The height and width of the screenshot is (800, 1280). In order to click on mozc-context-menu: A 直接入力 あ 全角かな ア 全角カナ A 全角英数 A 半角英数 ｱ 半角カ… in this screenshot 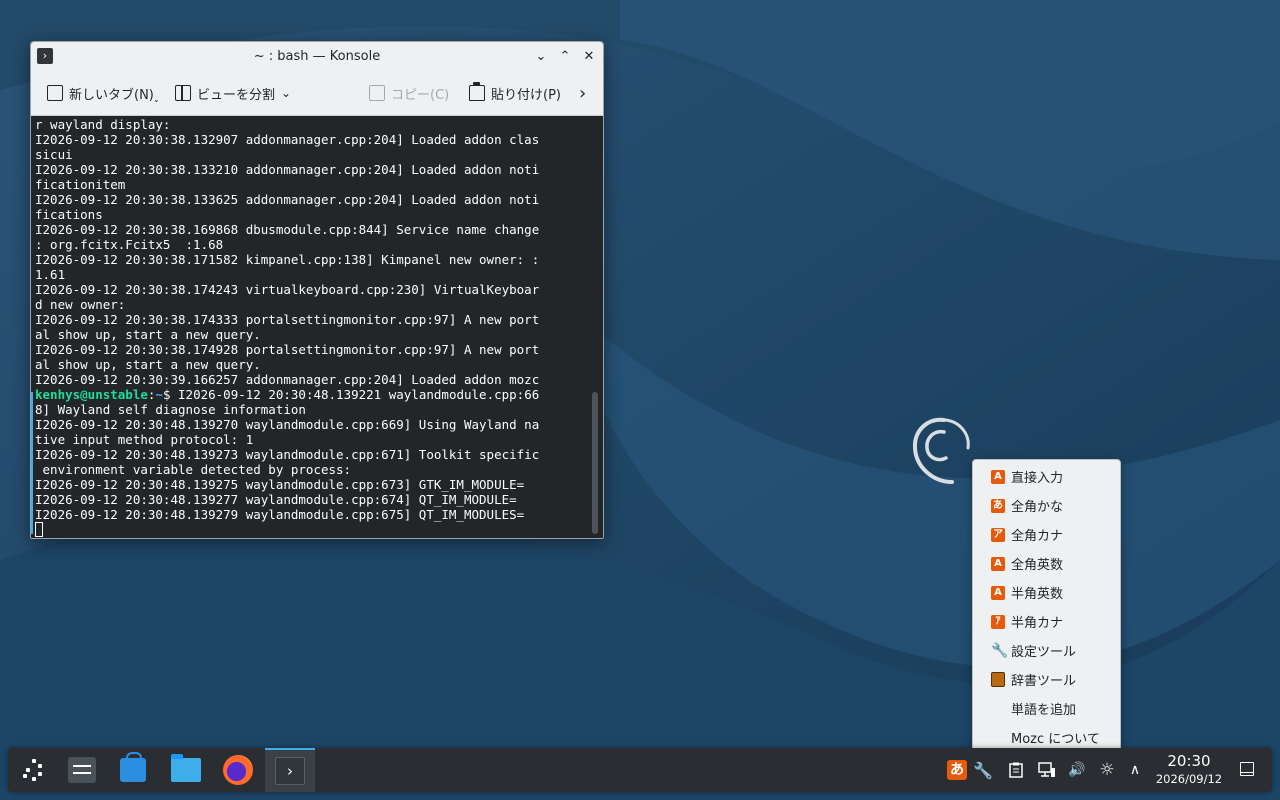, I will do `click(1046, 607)`.